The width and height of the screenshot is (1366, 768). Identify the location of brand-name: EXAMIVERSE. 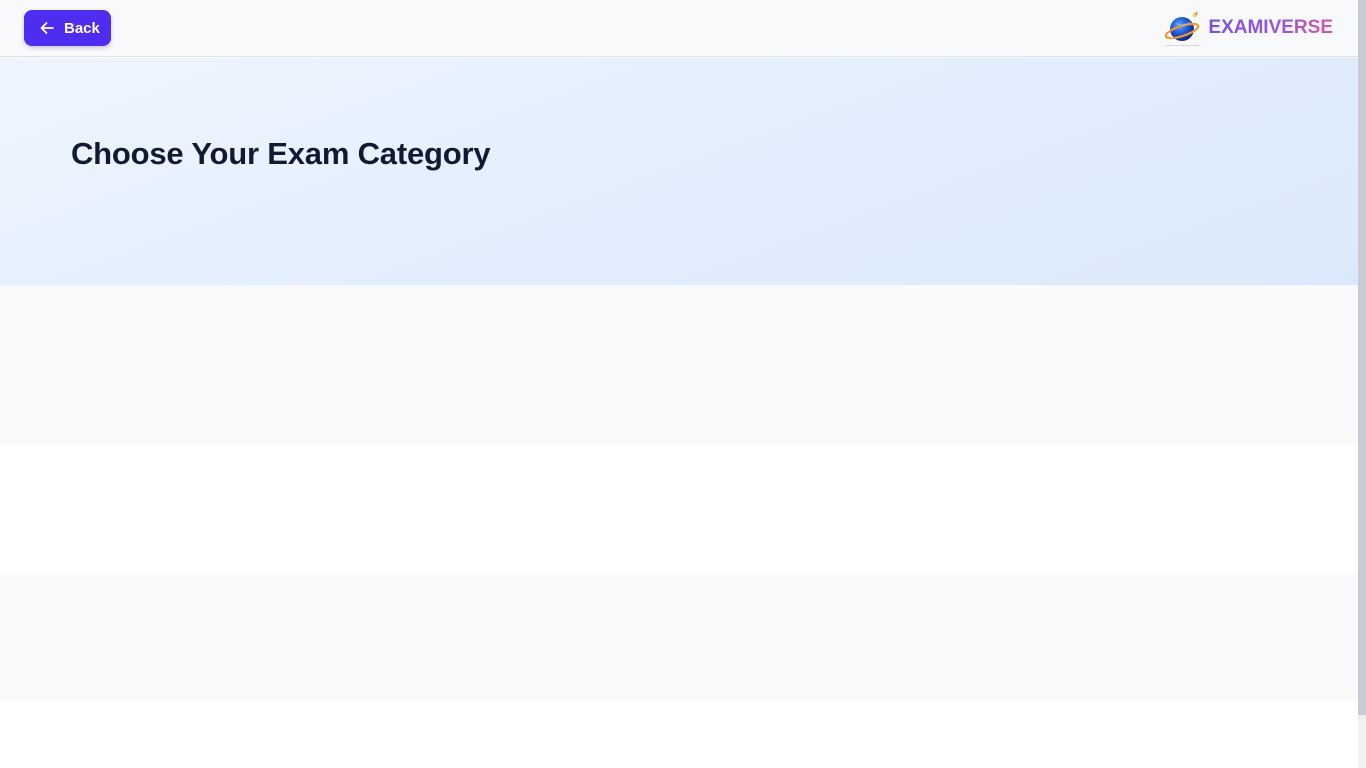
(1270, 27).